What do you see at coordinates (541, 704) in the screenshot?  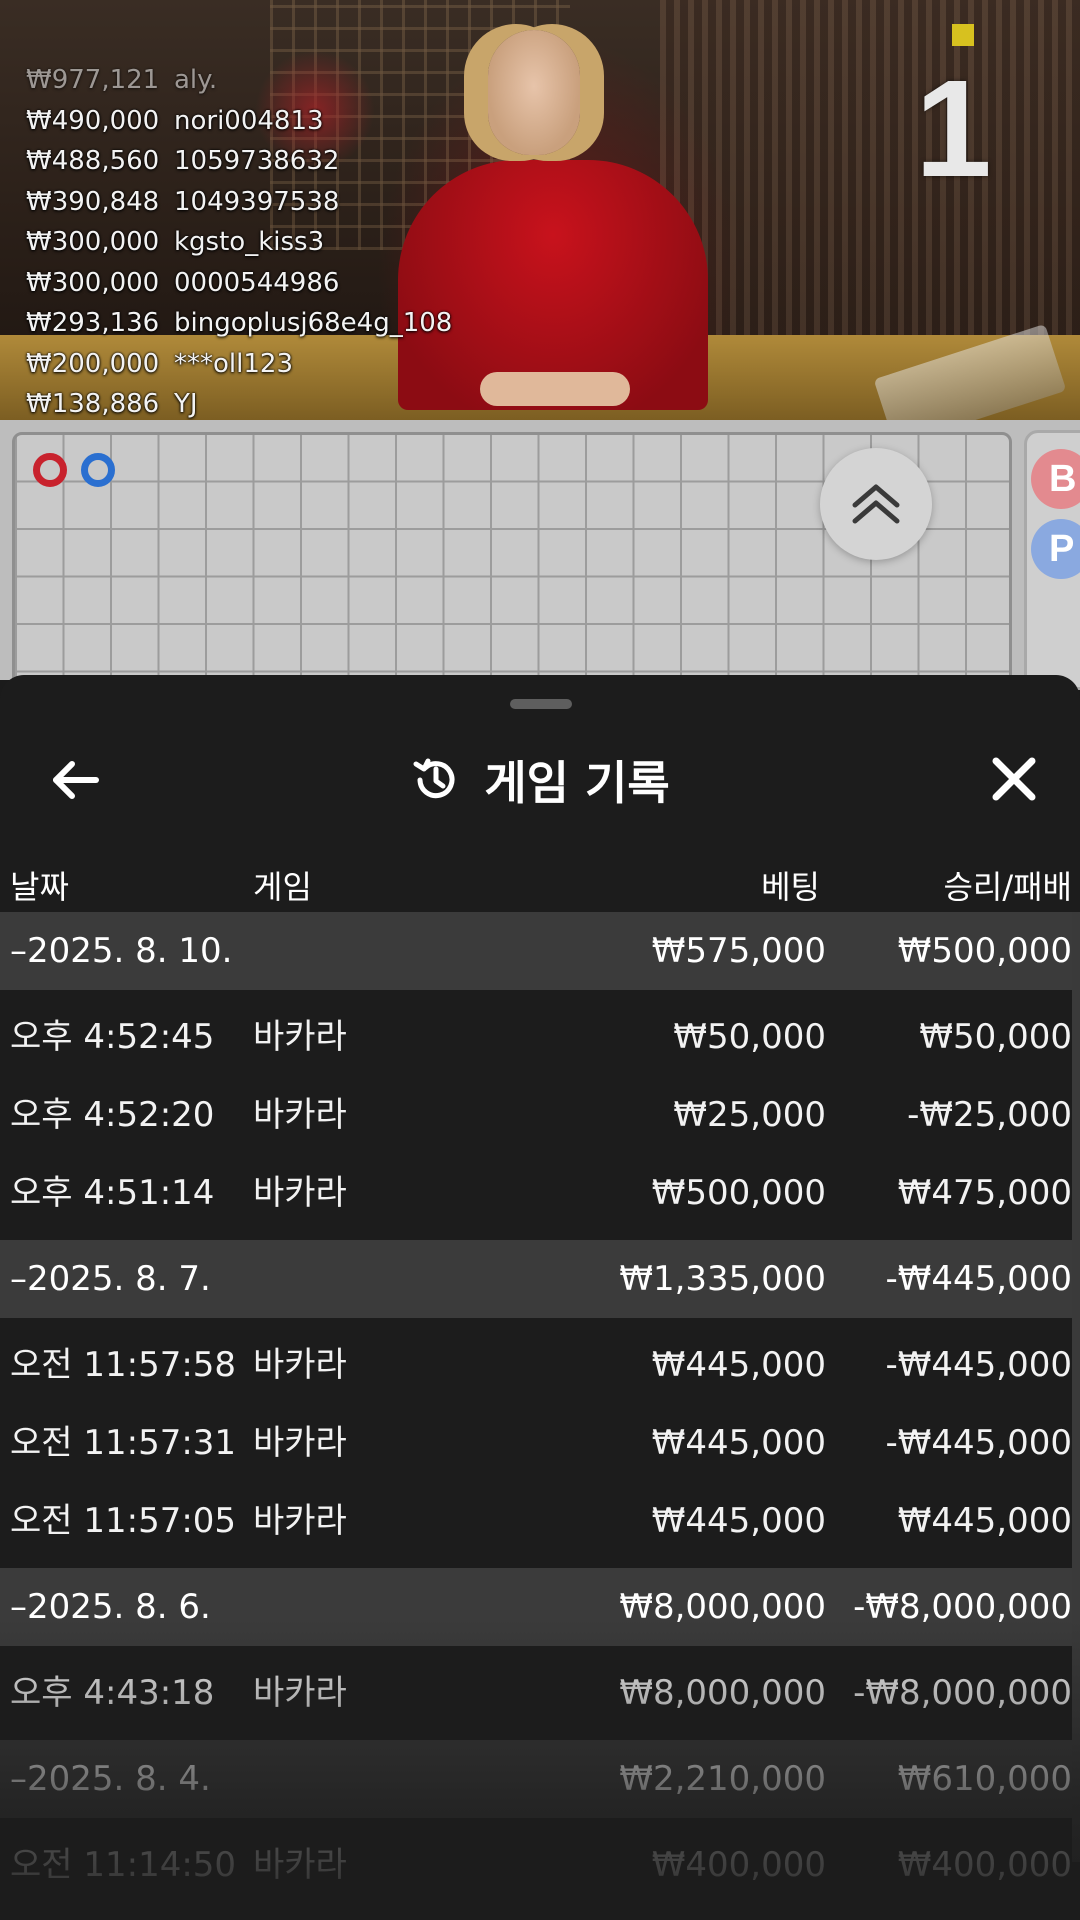 I see `drag-handle` at bounding box center [541, 704].